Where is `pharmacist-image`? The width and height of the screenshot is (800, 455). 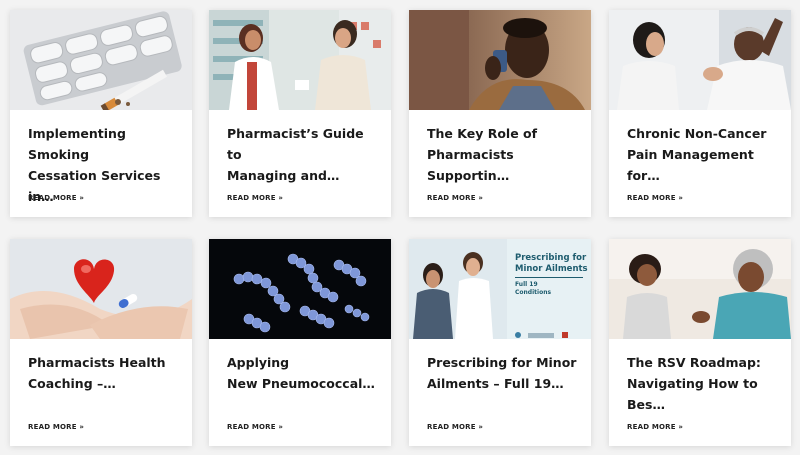
pharmacist-image is located at coordinates (300, 60).